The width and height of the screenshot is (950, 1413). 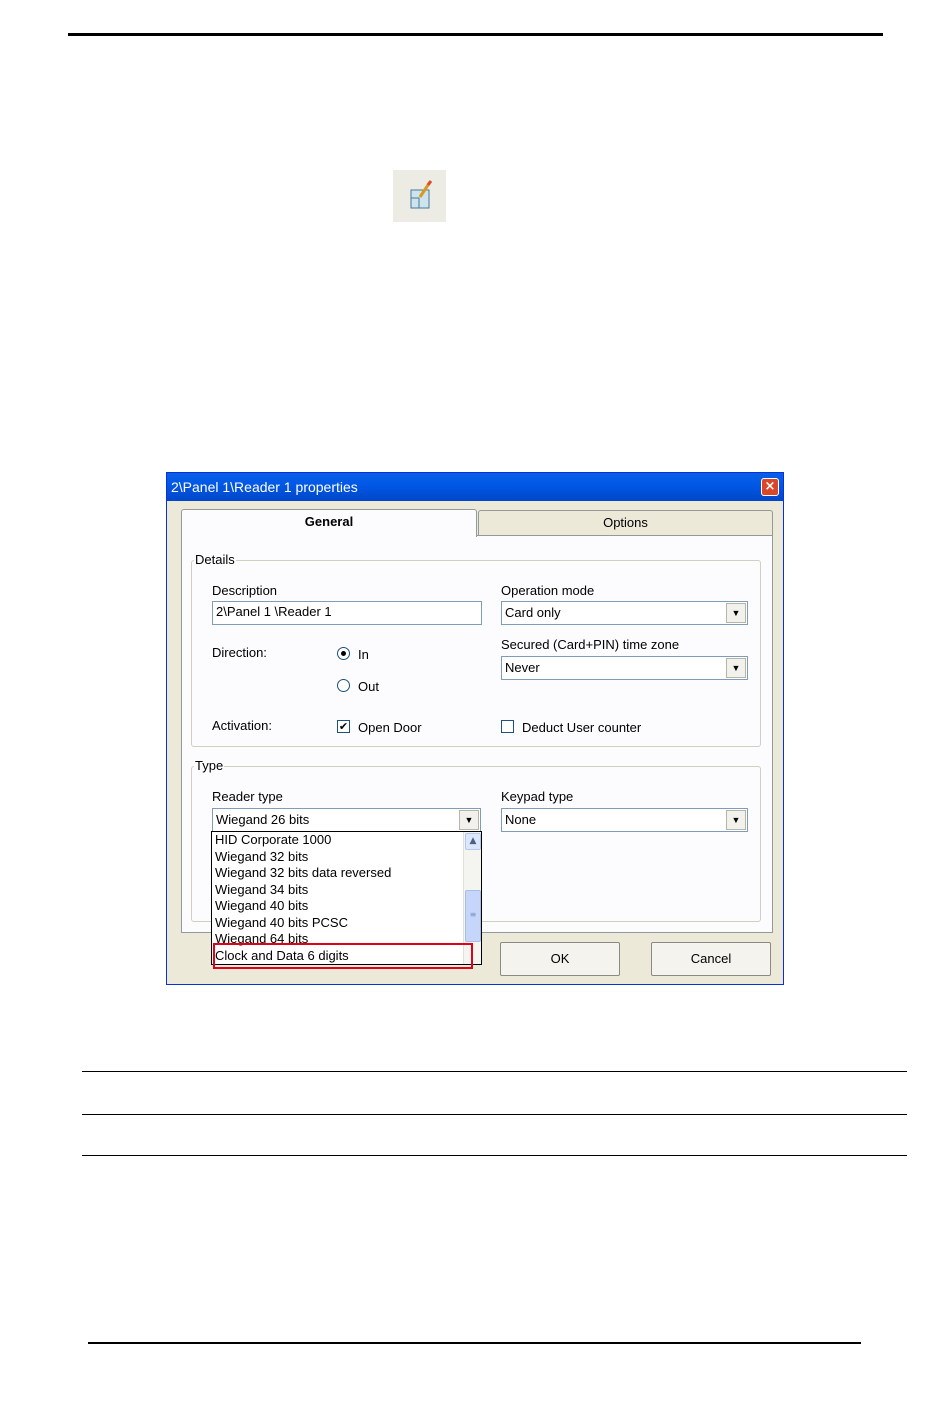 What do you see at coordinates (770, 487) in the screenshot?
I see `close-button: ×` at bounding box center [770, 487].